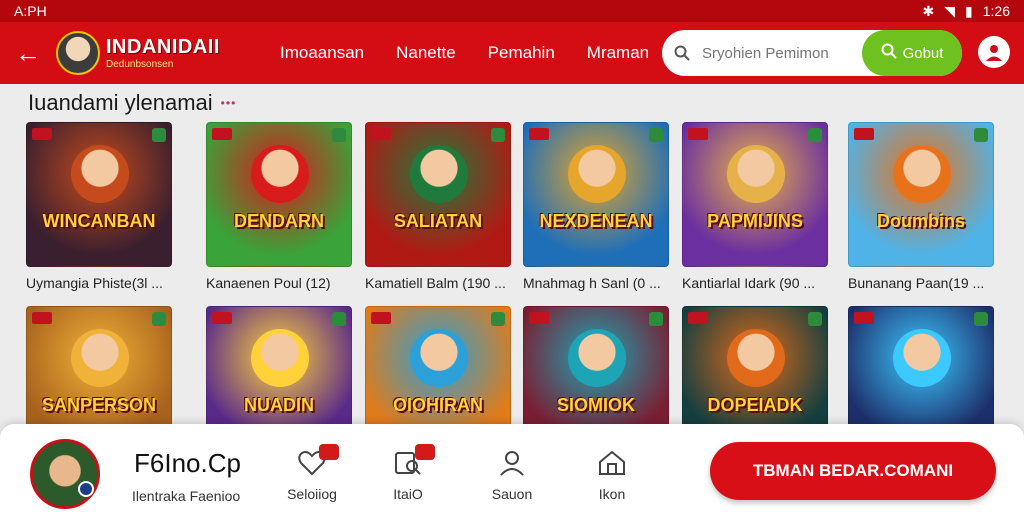 Image resolution: width=1024 pixels, height=512 pixels. I want to click on game-art-title: SALIATAN, so click(438, 221).